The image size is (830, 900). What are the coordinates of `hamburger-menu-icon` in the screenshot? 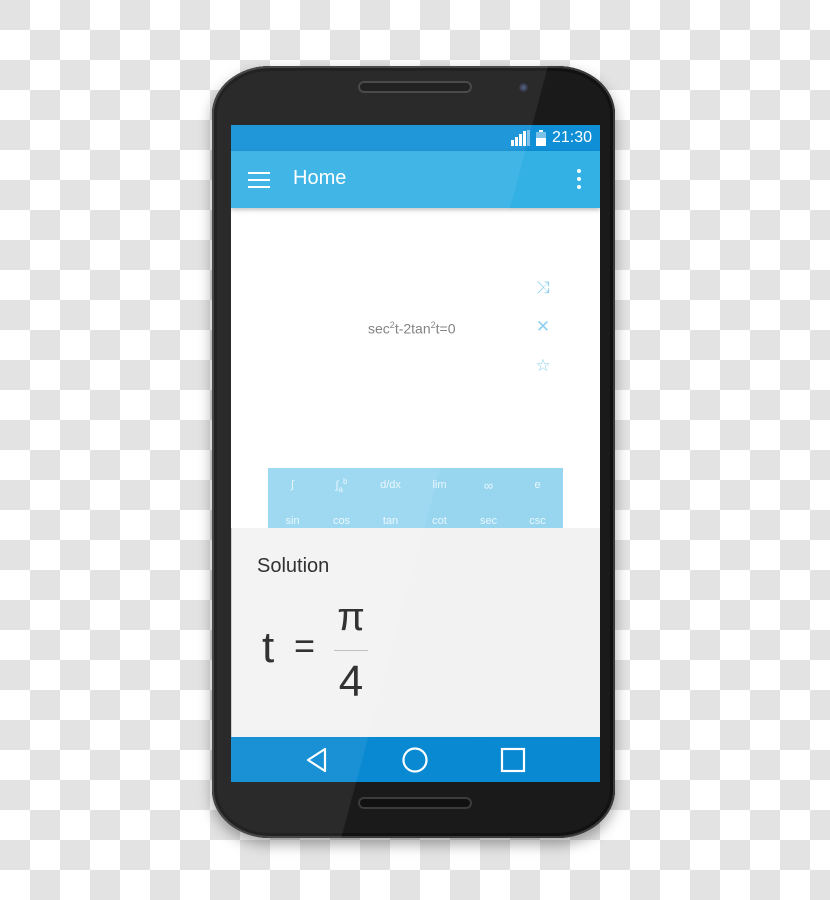 It's located at (259, 180).